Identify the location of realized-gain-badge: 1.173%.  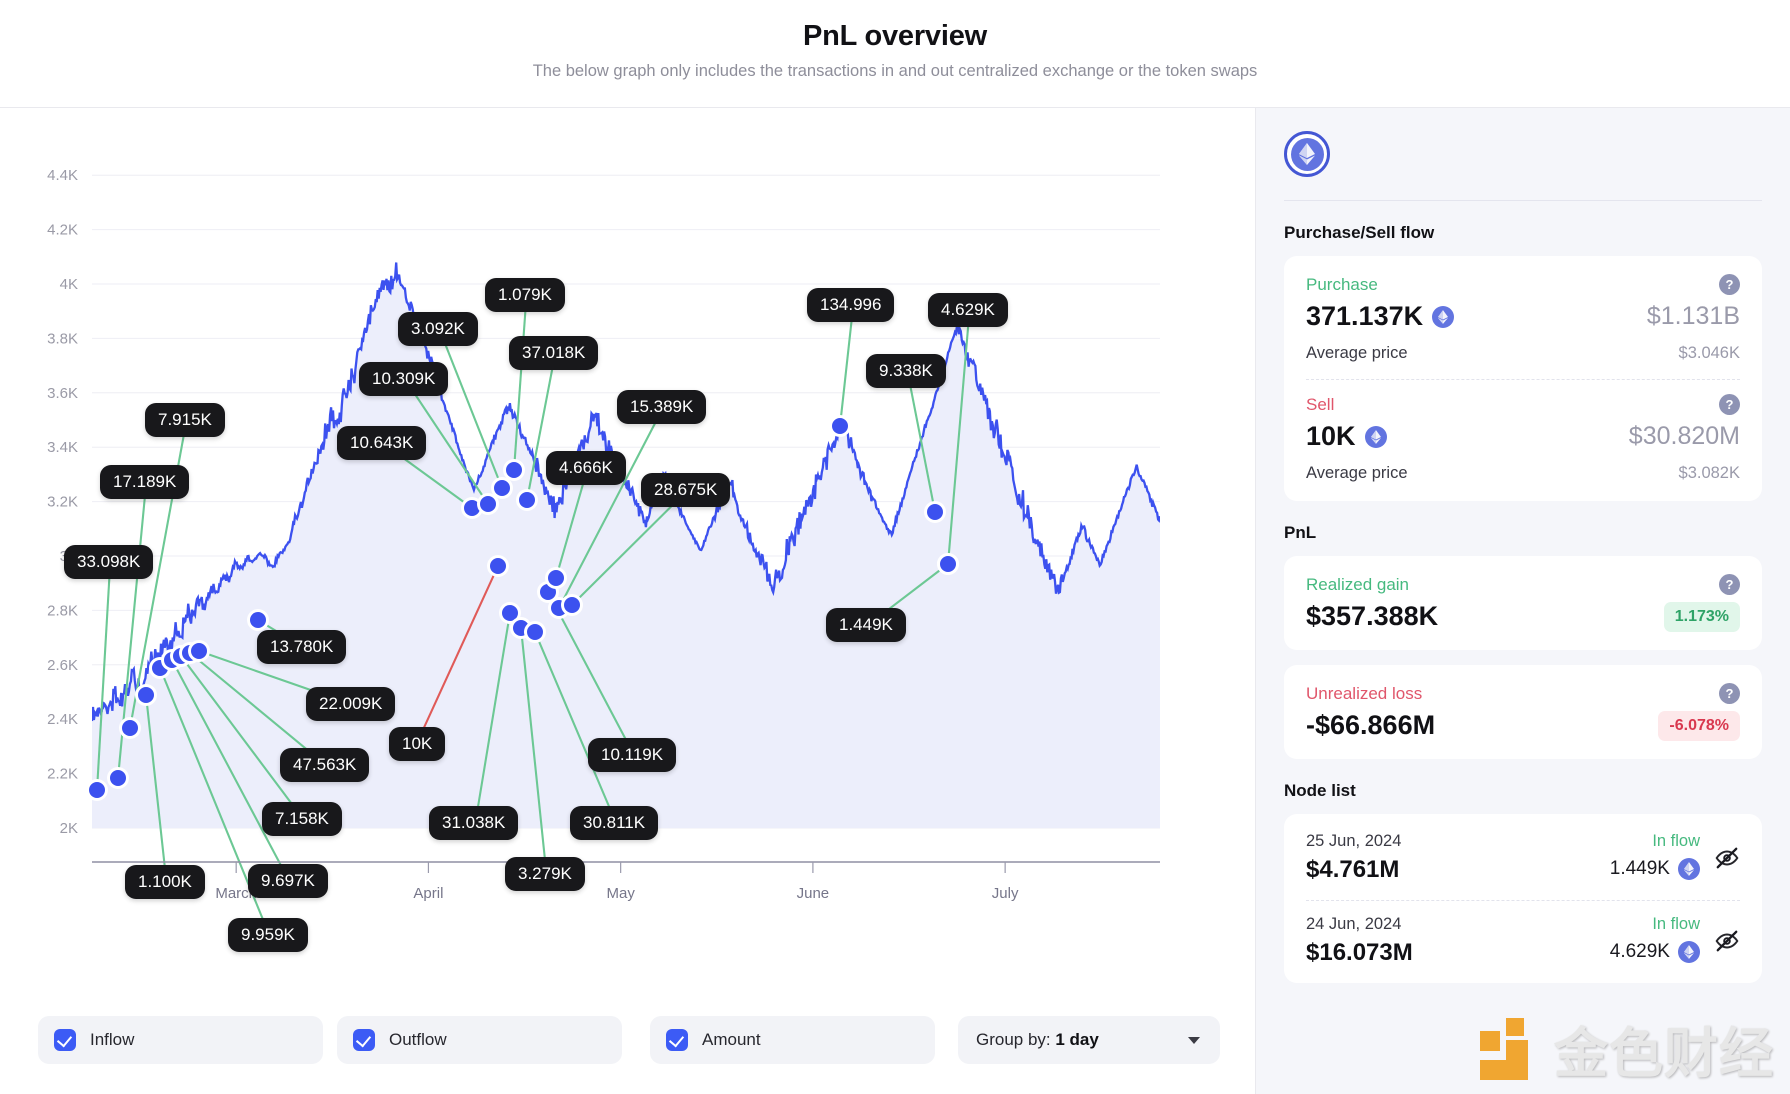
(1701, 616).